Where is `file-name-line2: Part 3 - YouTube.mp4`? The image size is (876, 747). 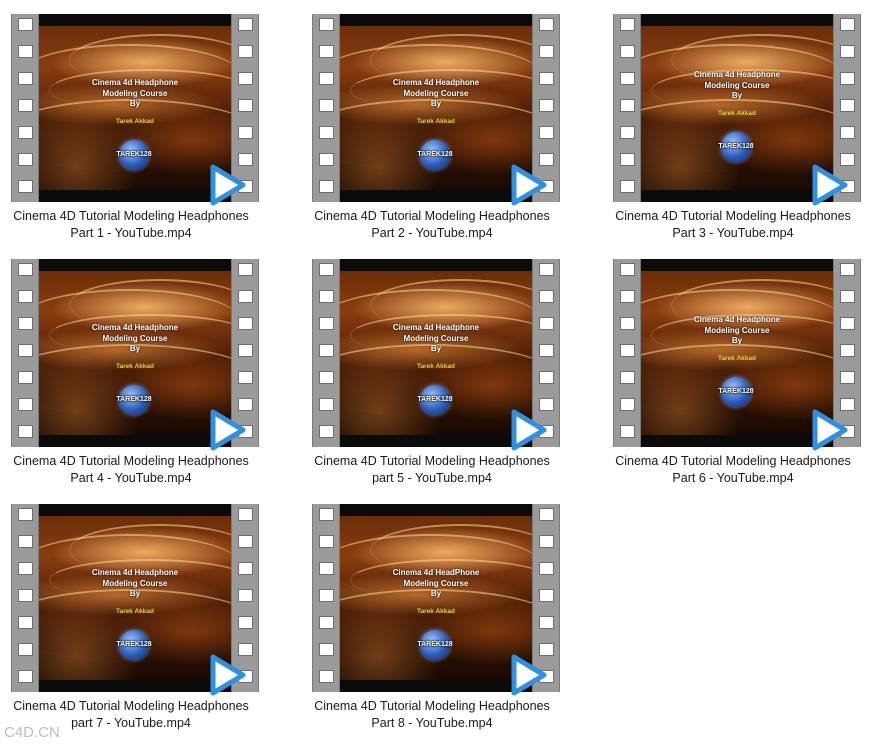
file-name-line2: Part 3 - YouTube.mp4 is located at coordinates (733, 233).